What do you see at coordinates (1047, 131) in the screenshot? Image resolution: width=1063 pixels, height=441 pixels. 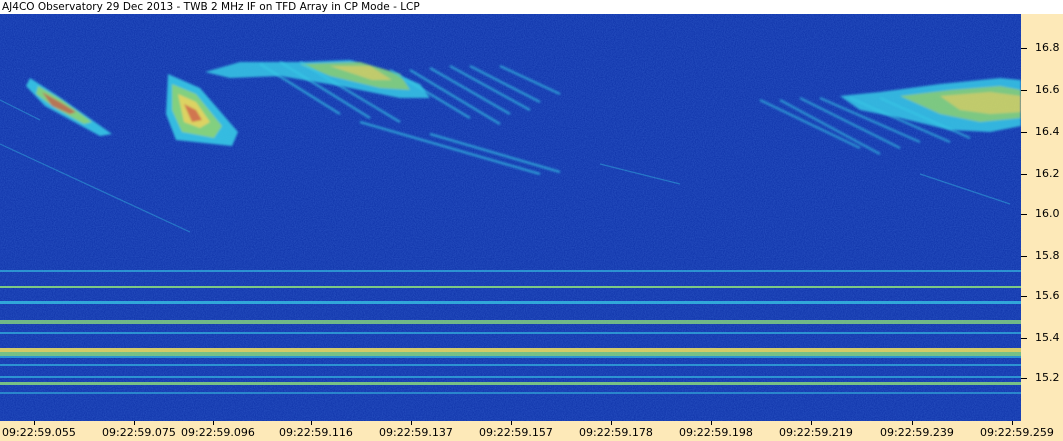 I see `y-tick-label: 16.4` at bounding box center [1047, 131].